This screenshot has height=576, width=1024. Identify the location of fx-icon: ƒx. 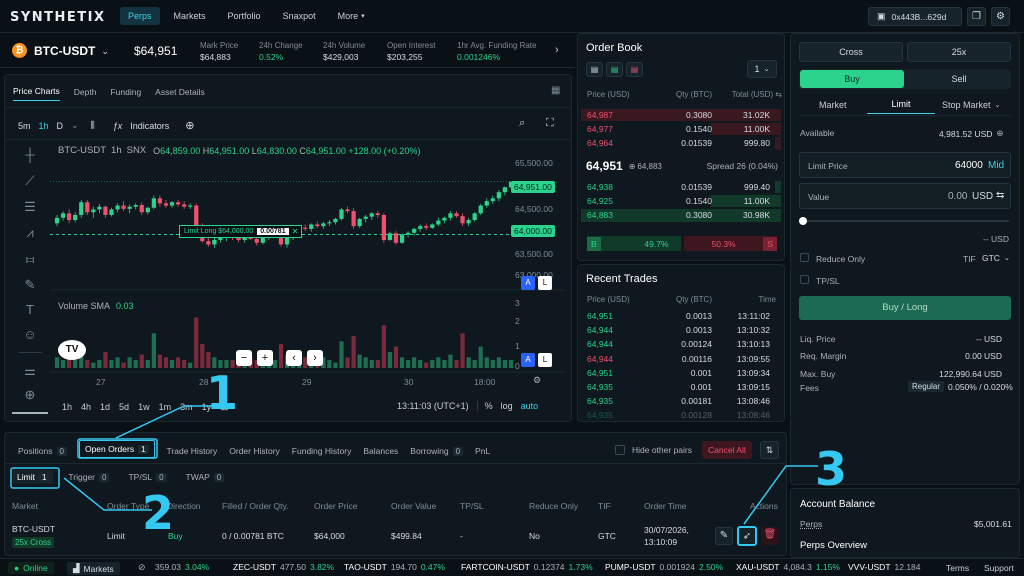
(118, 126).